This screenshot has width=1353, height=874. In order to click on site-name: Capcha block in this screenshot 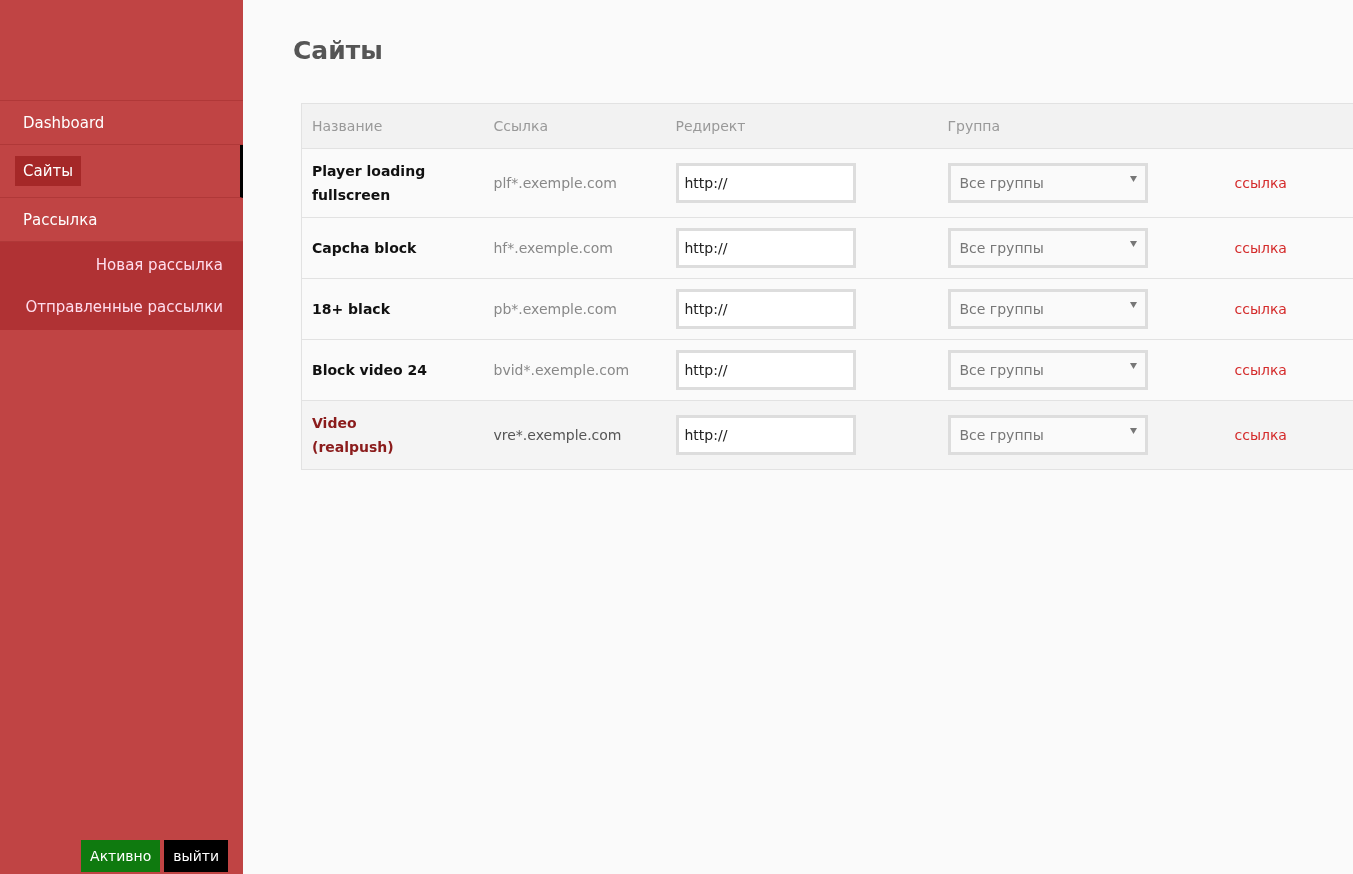, I will do `click(365, 248)`.